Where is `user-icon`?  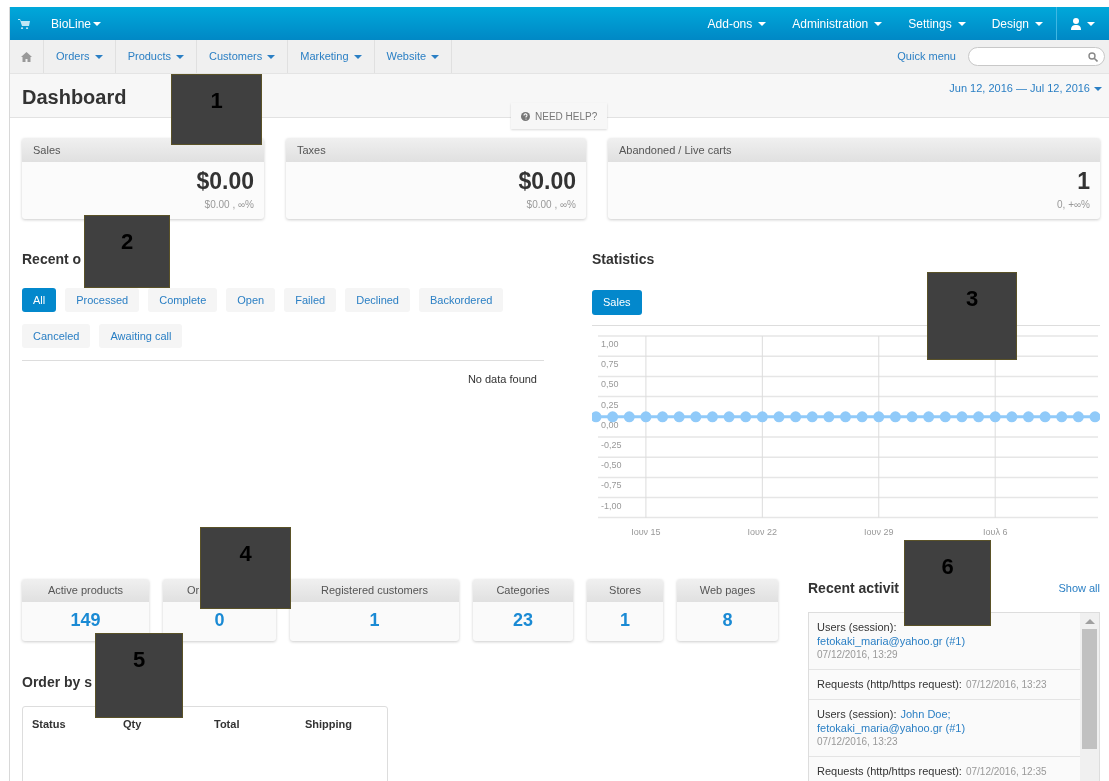
user-icon is located at coordinates (1076, 23).